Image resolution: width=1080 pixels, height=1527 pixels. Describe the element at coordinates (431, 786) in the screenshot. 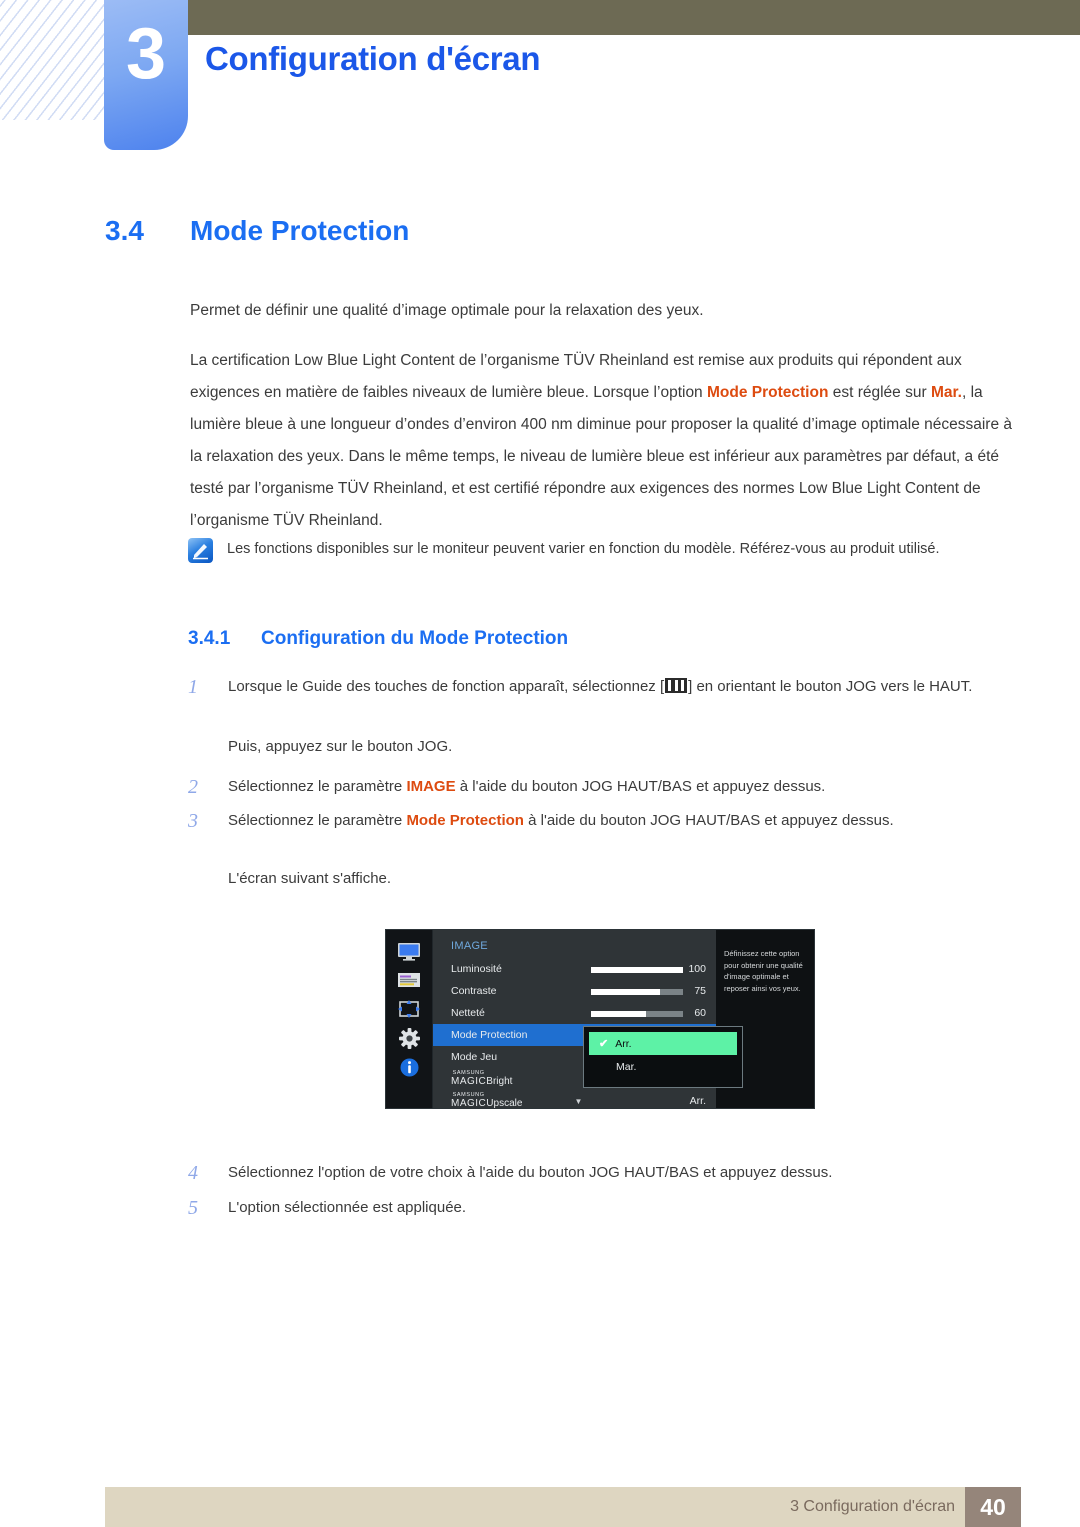

I see `step-2-highlight: IMAGE` at that location.